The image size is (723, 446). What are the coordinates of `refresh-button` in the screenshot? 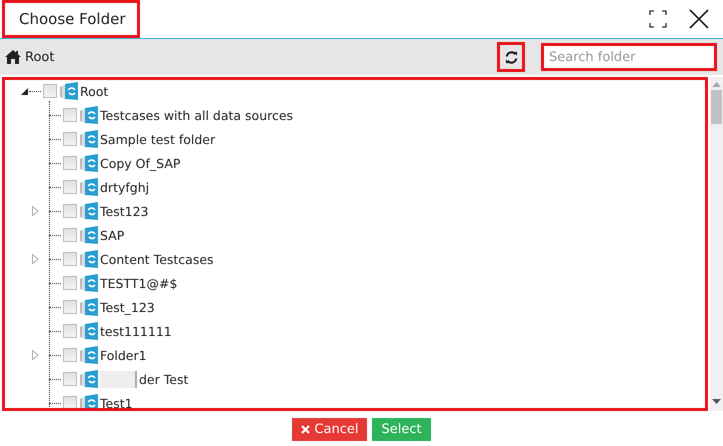 It's located at (511, 57).